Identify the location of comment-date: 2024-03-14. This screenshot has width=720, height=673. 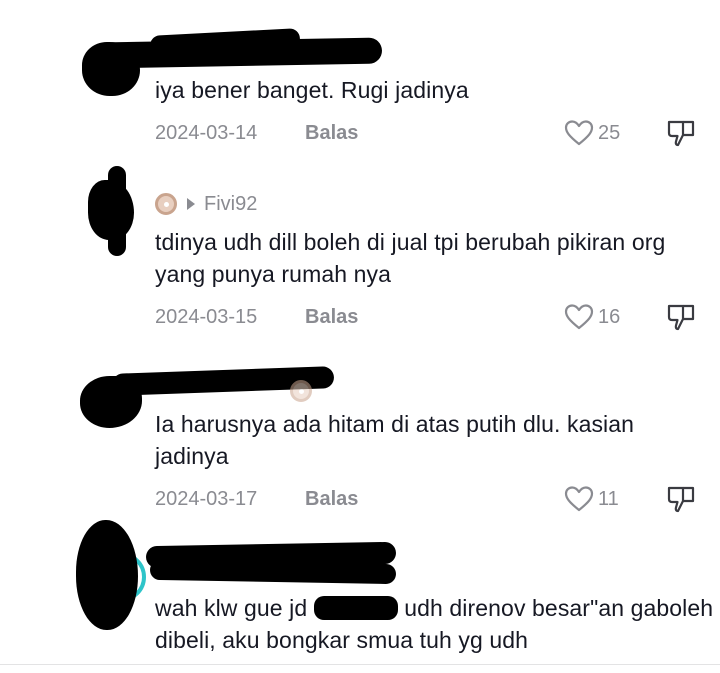
(206, 133).